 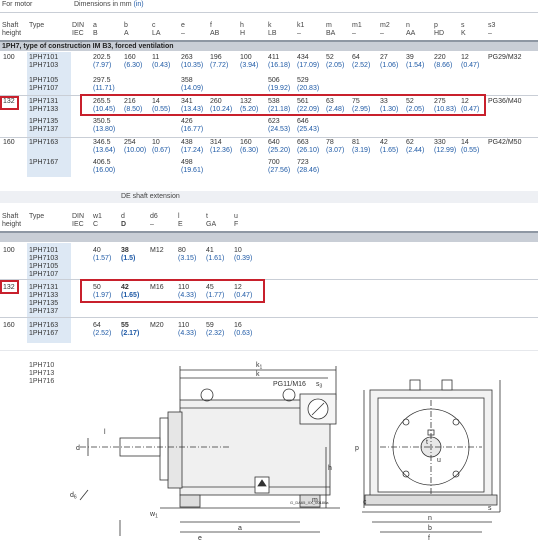 I want to click on value-cell: 52, so click(x=330, y=57).